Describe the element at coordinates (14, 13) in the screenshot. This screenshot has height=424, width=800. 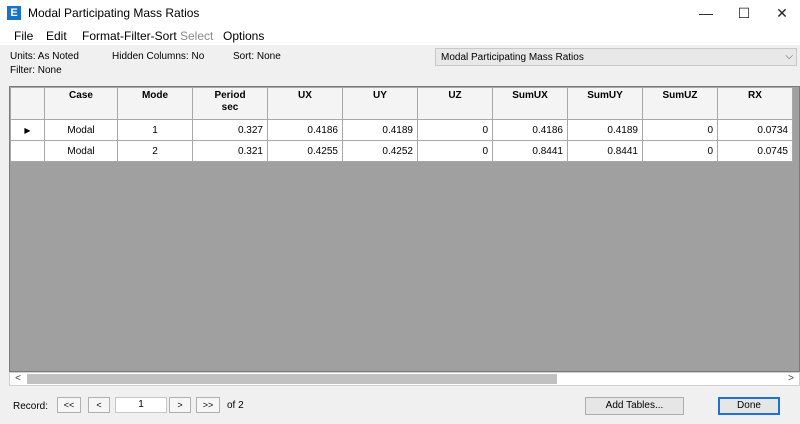
I see `app-icon: E` at that location.